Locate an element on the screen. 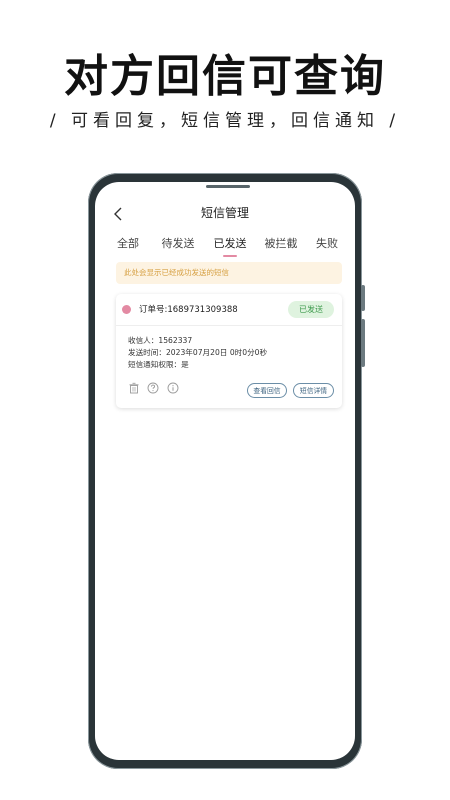  power-button is located at coordinates (363, 343).